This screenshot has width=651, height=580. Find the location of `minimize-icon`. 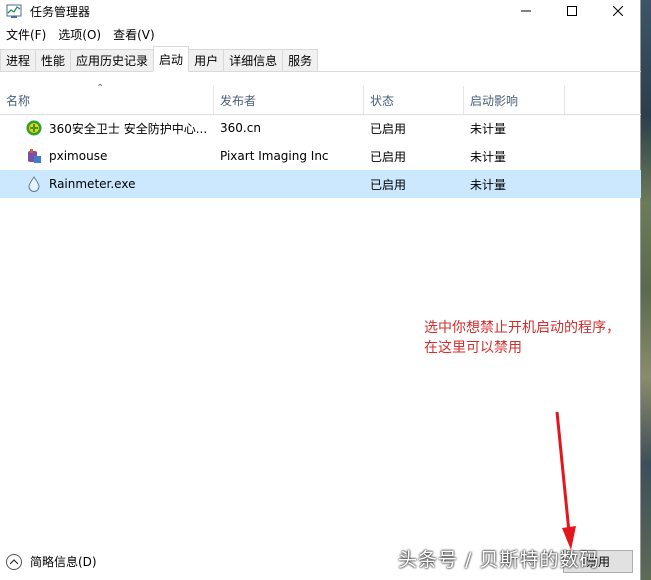

minimize-icon is located at coordinates (526, 11).